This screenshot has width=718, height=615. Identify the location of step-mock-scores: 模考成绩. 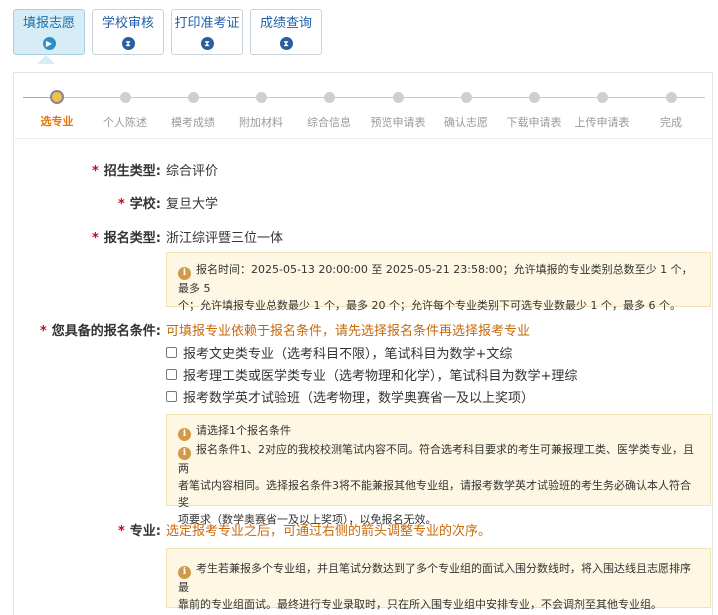
(193, 108).